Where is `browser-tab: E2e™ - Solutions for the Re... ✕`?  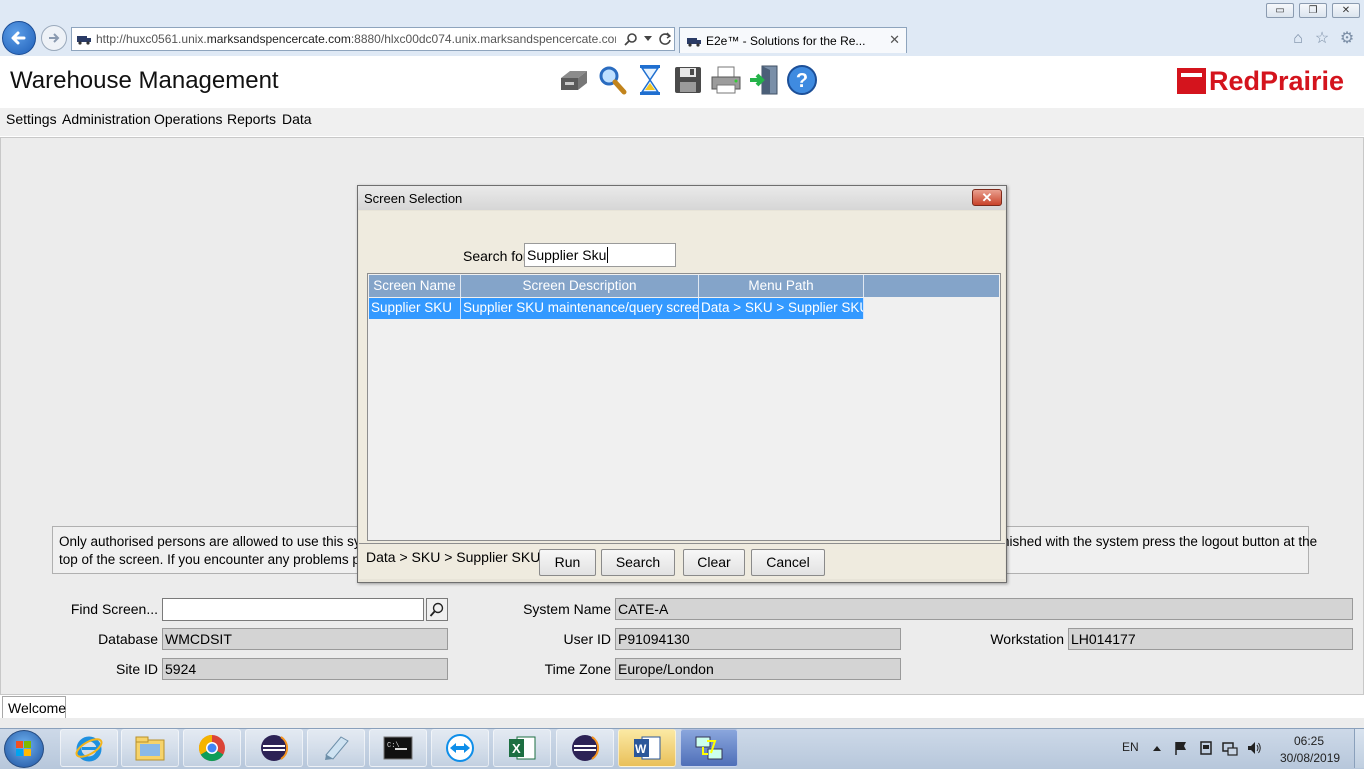 browser-tab: E2e™ - Solutions for the Re... ✕ is located at coordinates (793, 40).